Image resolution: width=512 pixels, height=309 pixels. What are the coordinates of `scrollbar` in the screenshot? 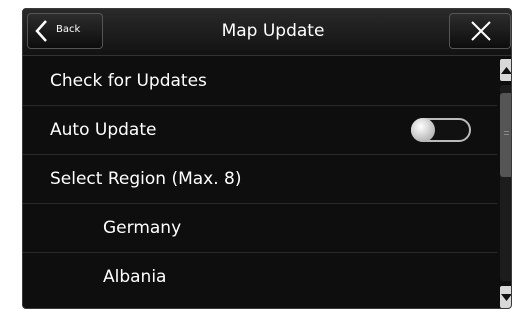 It's located at (505, 182).